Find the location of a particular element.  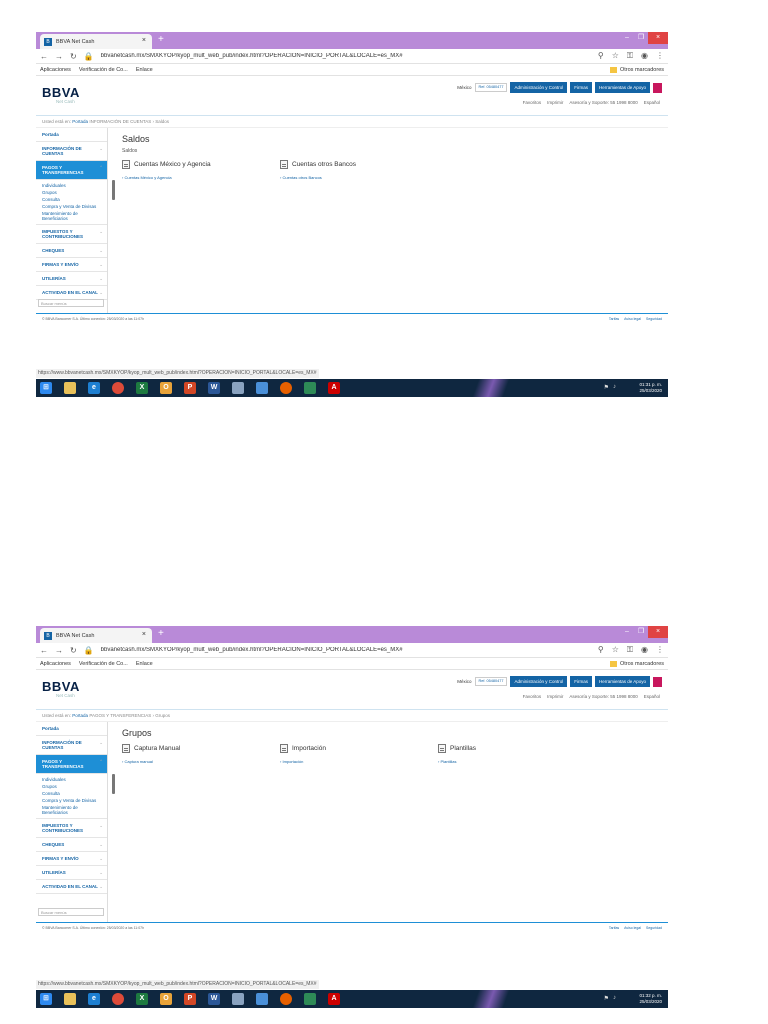

powerpoint-icon: P is located at coordinates (190, 388).